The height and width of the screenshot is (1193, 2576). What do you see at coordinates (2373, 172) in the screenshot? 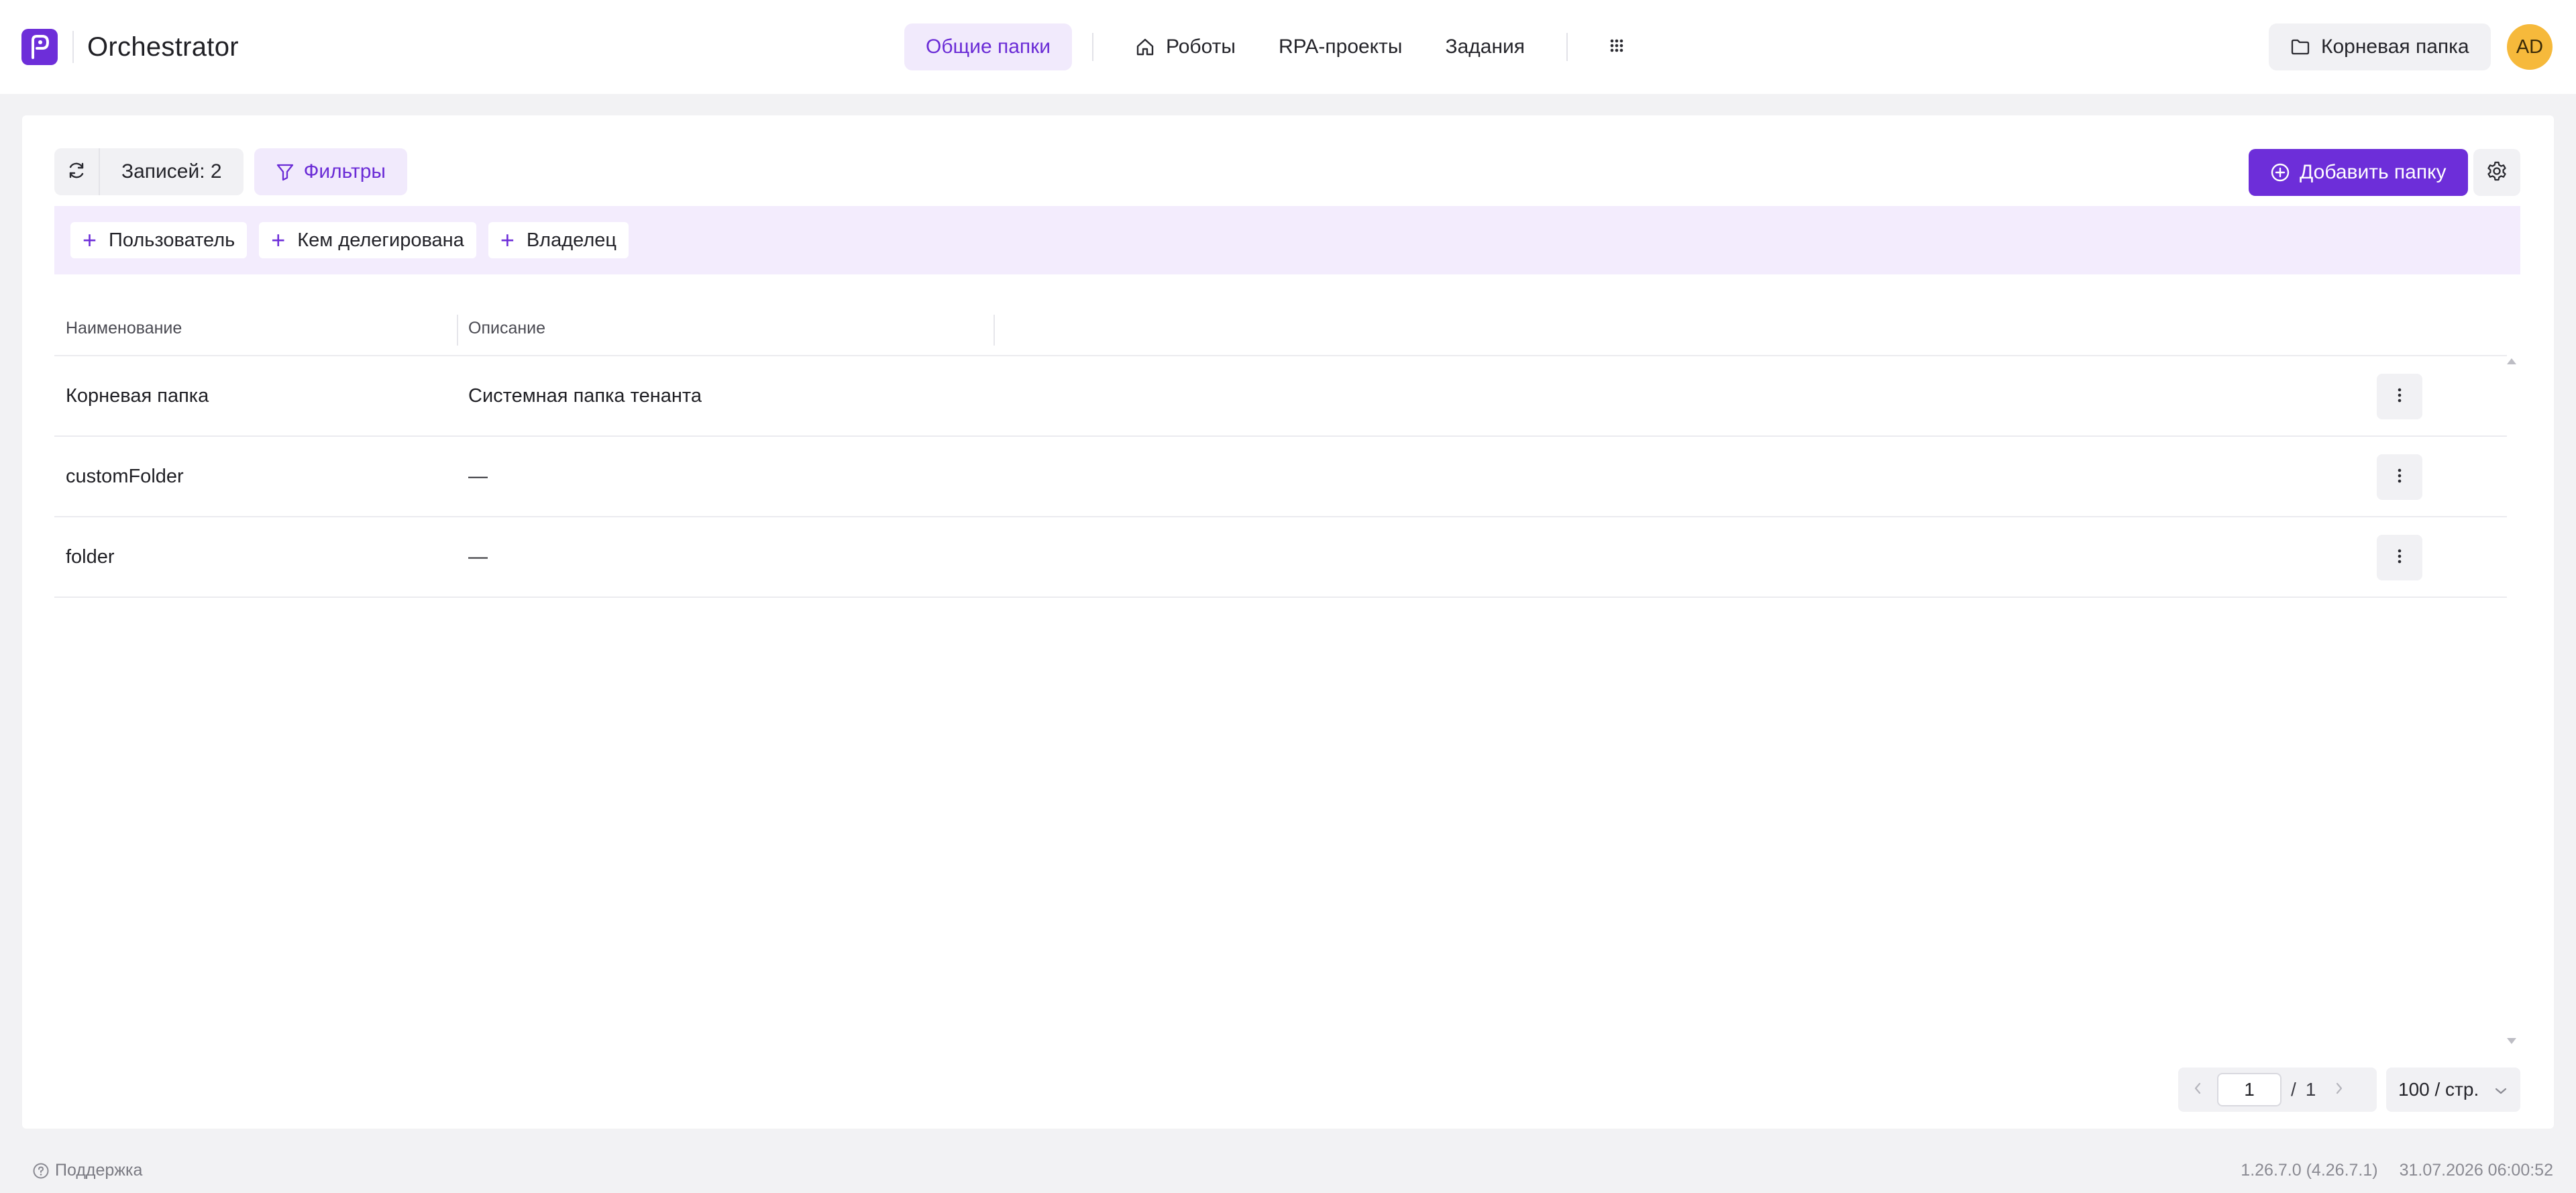
I see `add-folder-label: Добавить папку` at bounding box center [2373, 172].